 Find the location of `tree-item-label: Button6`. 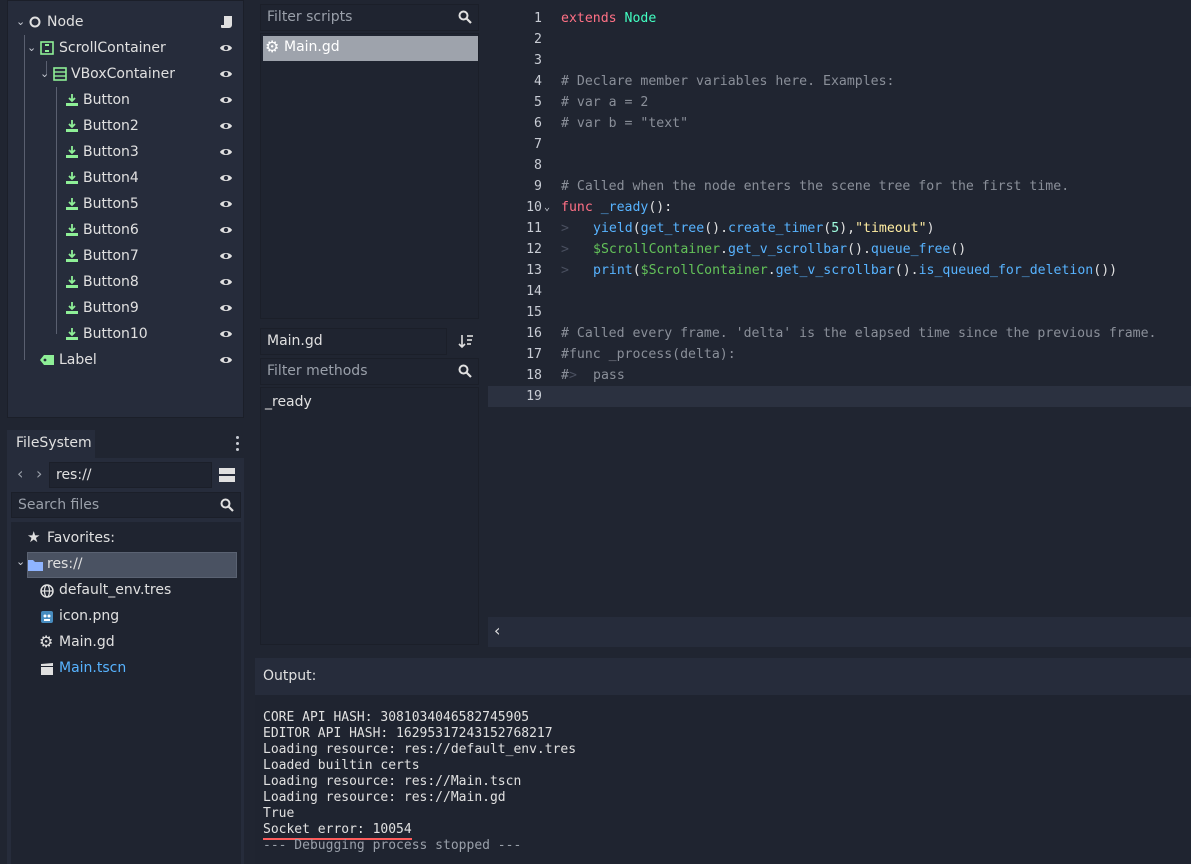

tree-item-label: Button6 is located at coordinates (111, 230).